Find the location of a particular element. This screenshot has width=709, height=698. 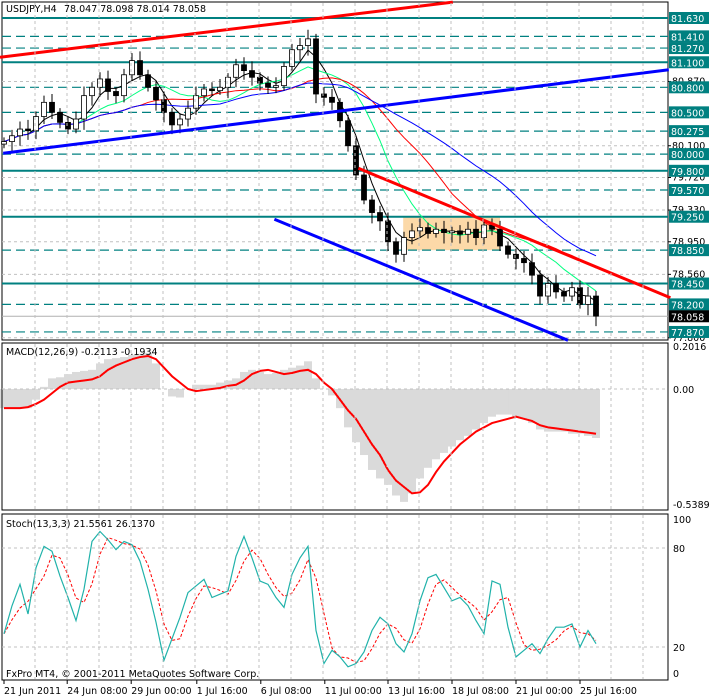

price-level-label: 78.200 is located at coordinates (687, 305).